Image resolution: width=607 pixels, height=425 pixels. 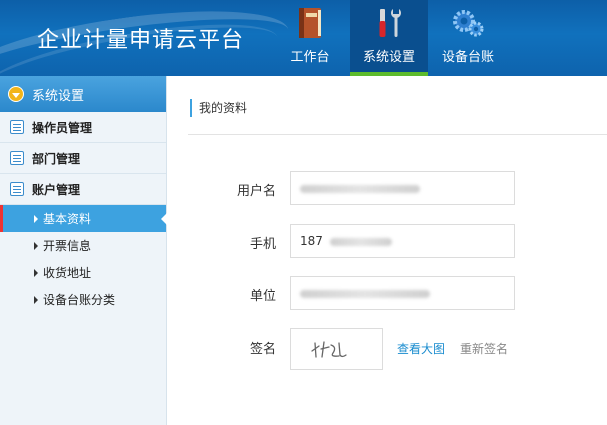 I want to click on nav-label: 设备台账, so click(x=467, y=57).